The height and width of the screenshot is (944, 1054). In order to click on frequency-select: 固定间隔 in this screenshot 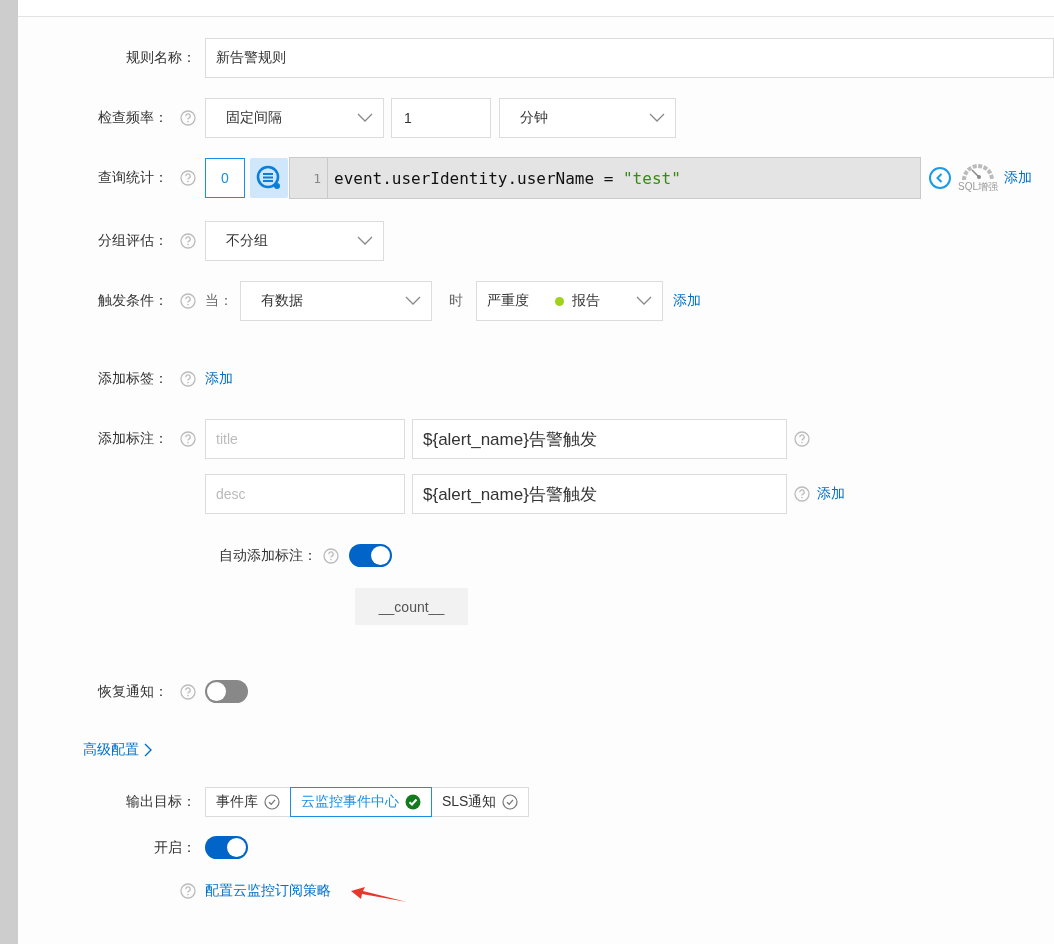, I will do `click(294, 118)`.